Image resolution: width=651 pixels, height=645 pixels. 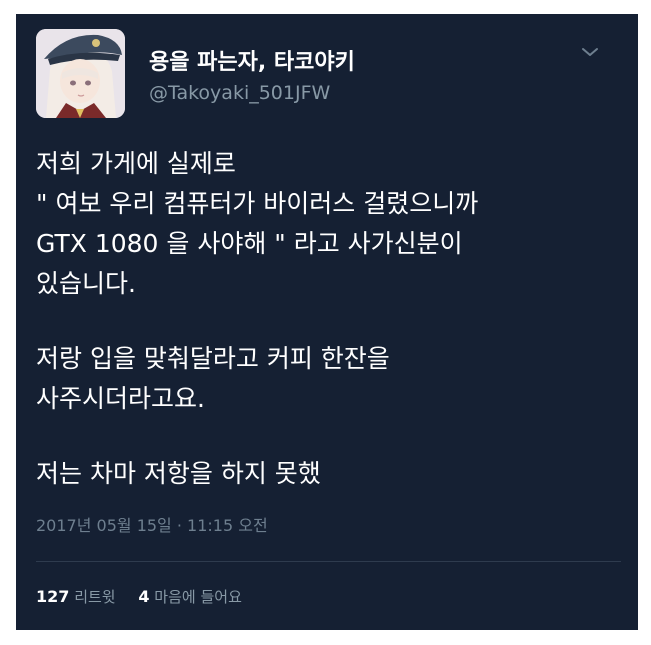 I want to click on tweet-stats: 127 리트윗 4 마음에 들어요, so click(x=148, y=596).